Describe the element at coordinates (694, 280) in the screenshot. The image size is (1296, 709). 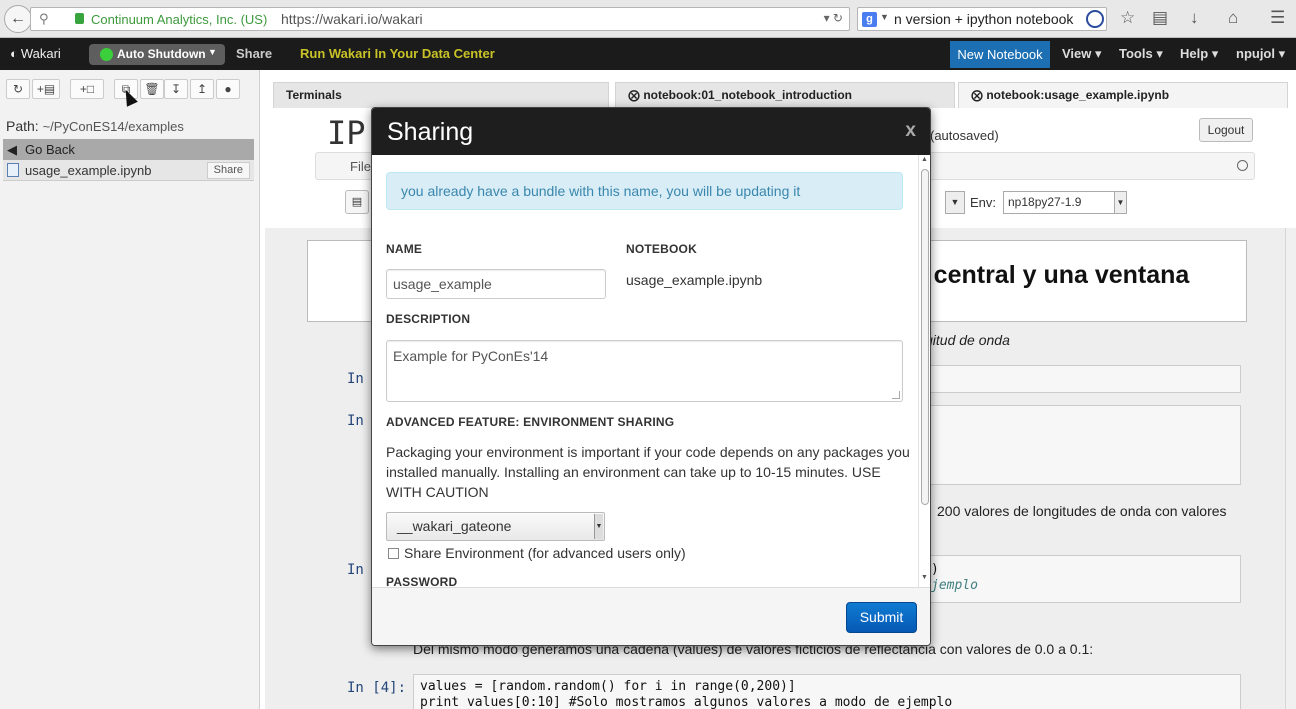
I see `notebook-value: usage_example.ipynb` at that location.